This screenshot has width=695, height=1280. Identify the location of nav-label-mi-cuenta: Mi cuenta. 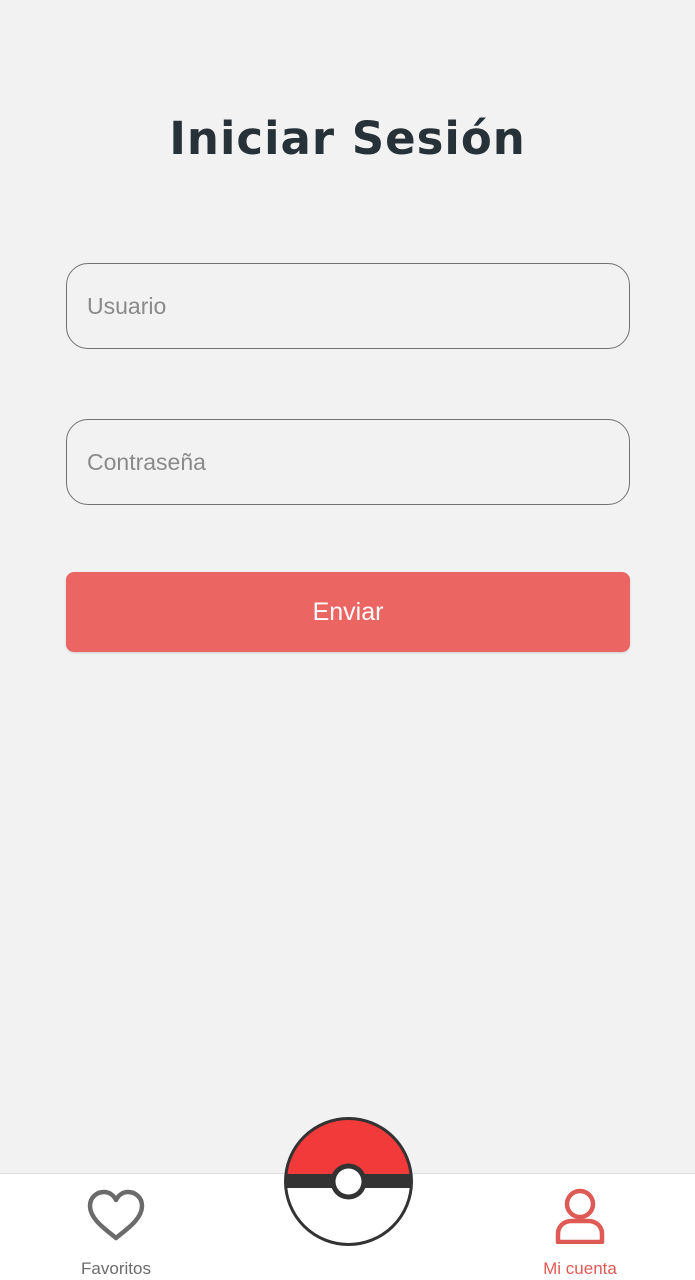
(580, 1268).